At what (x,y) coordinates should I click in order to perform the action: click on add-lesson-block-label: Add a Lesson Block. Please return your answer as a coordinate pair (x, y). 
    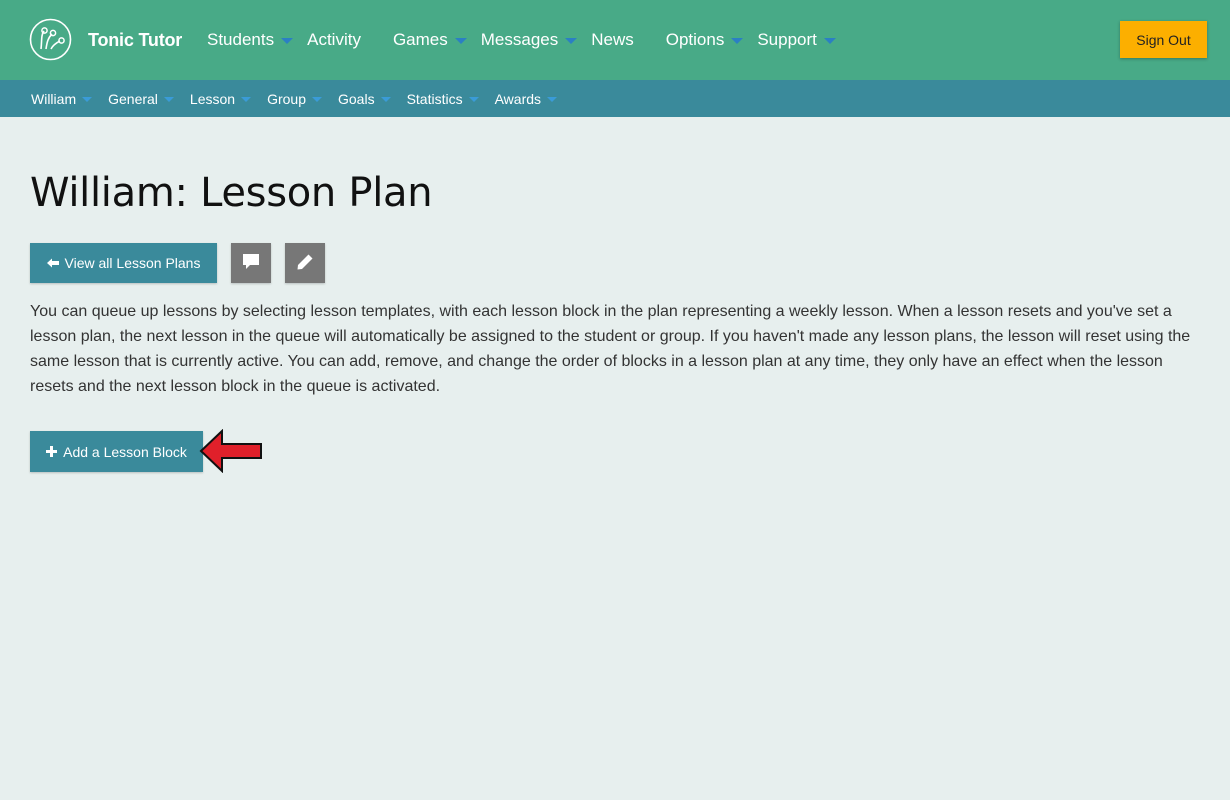
    Looking at the image, I should click on (125, 451).